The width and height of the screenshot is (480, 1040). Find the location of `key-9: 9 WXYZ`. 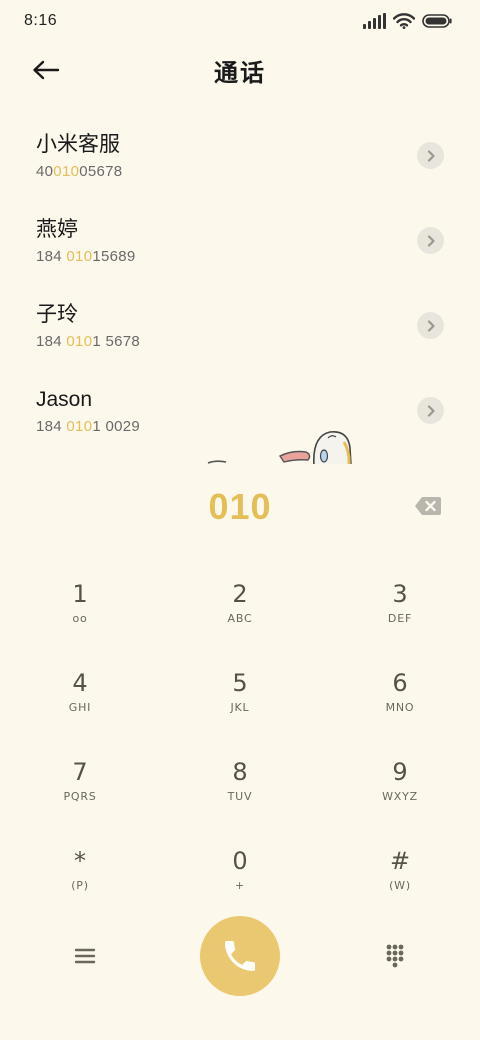

key-9: 9 WXYZ is located at coordinates (400, 794).